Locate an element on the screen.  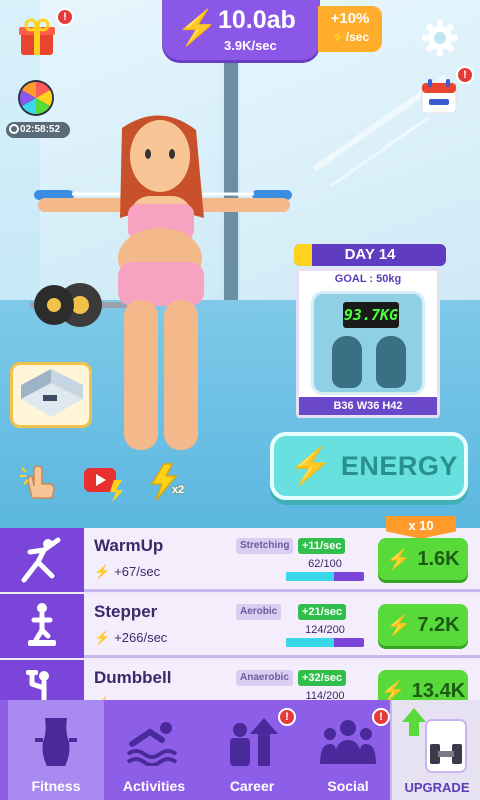
calendar-icon is located at coordinates (439, 96).